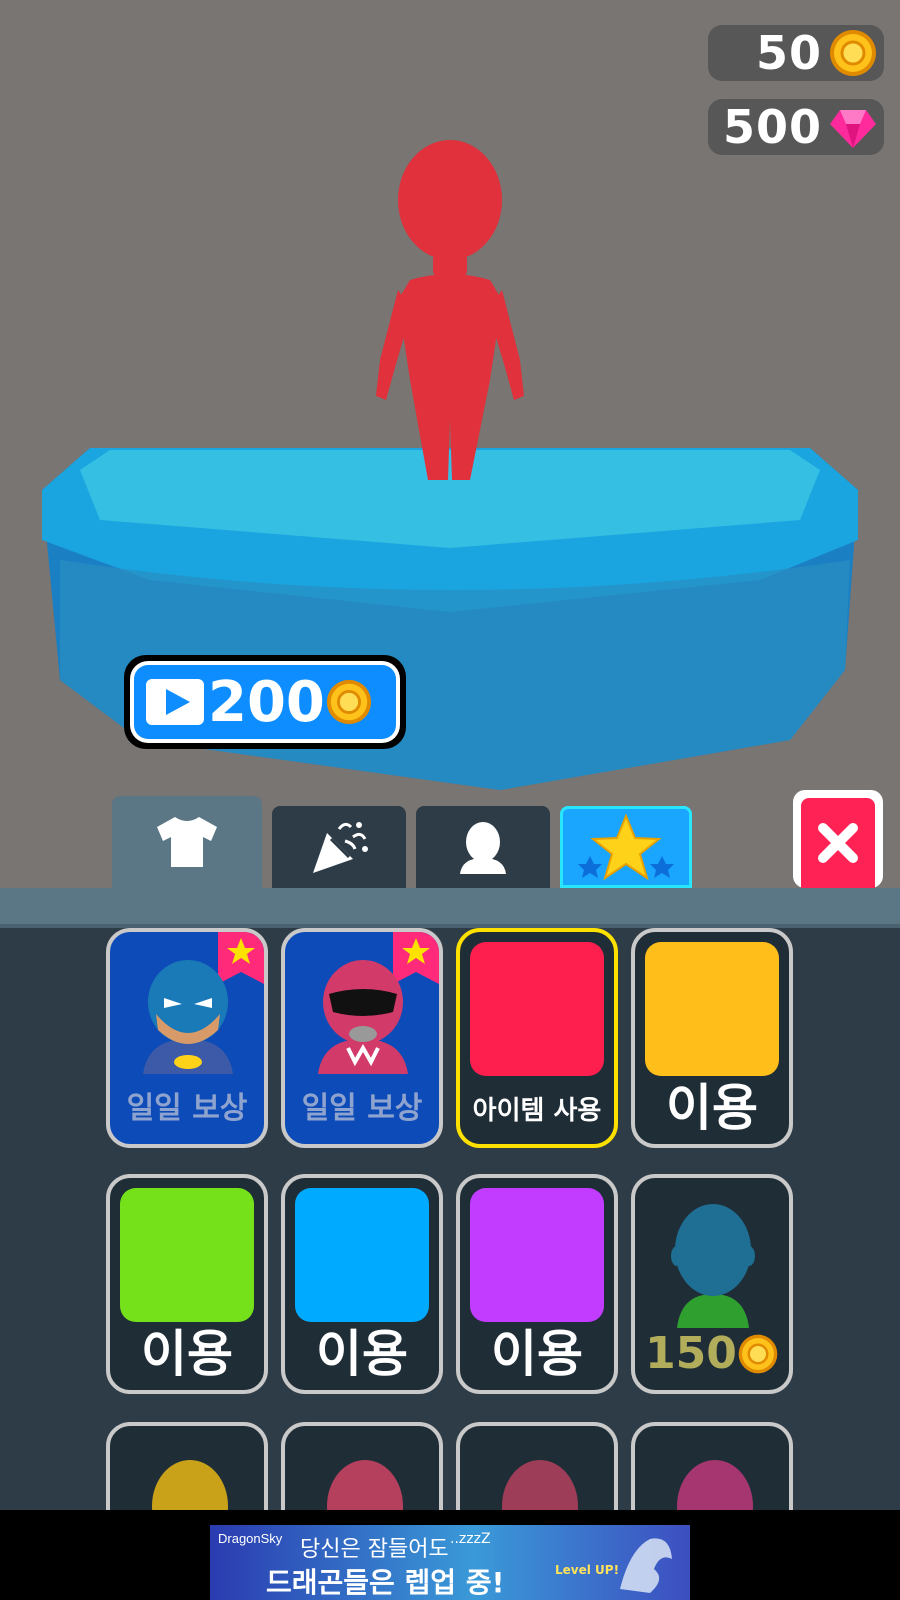 This screenshot has width=900, height=1600. Describe the element at coordinates (796, 127) in the screenshot. I see `gem-counter: 500` at that location.